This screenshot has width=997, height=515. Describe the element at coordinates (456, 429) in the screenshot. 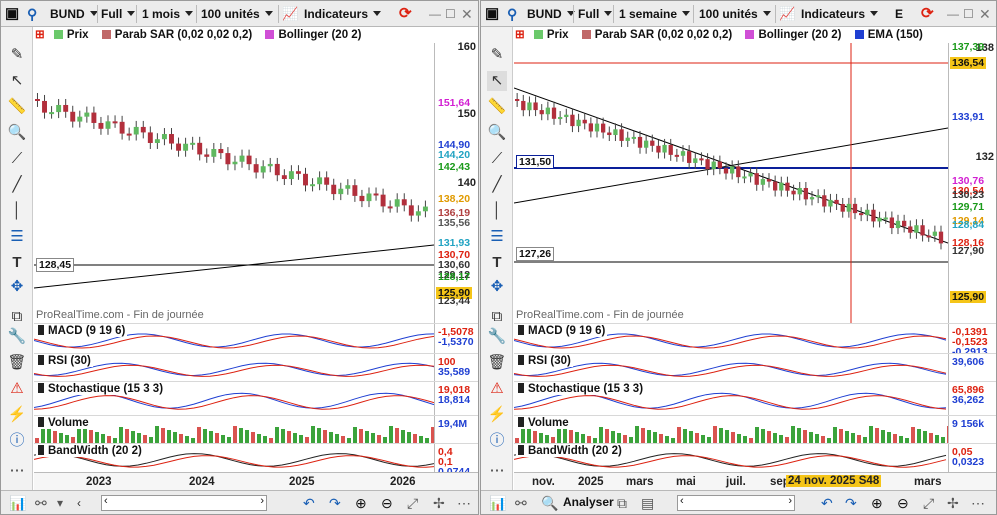

I see `indicator-axis: 19,4M` at that location.